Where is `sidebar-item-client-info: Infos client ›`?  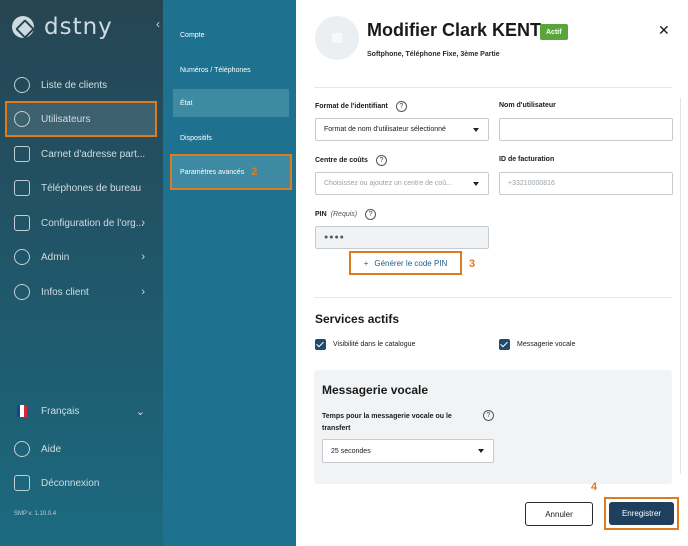 sidebar-item-client-info: Infos client › is located at coordinates (81, 292).